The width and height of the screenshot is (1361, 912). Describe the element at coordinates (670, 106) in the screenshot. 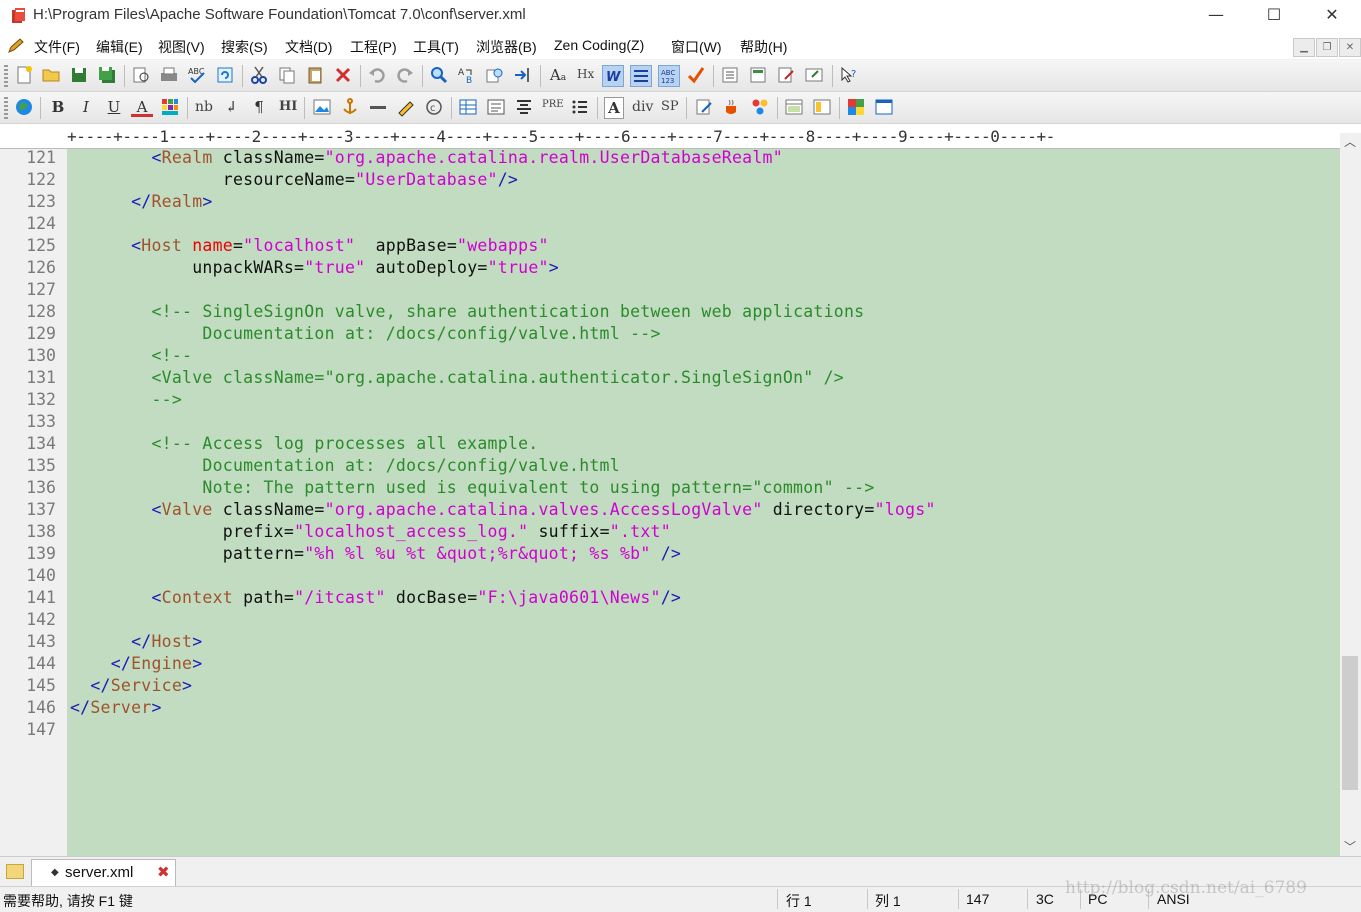

I see `span-button: SP` at that location.